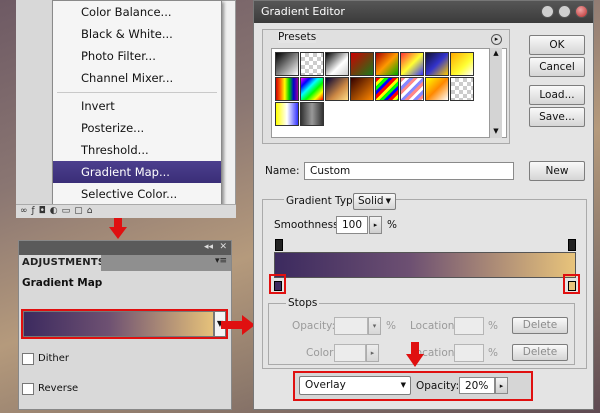  What do you see at coordinates (547, 11) in the screenshot?
I see `minimize-icon` at bounding box center [547, 11].